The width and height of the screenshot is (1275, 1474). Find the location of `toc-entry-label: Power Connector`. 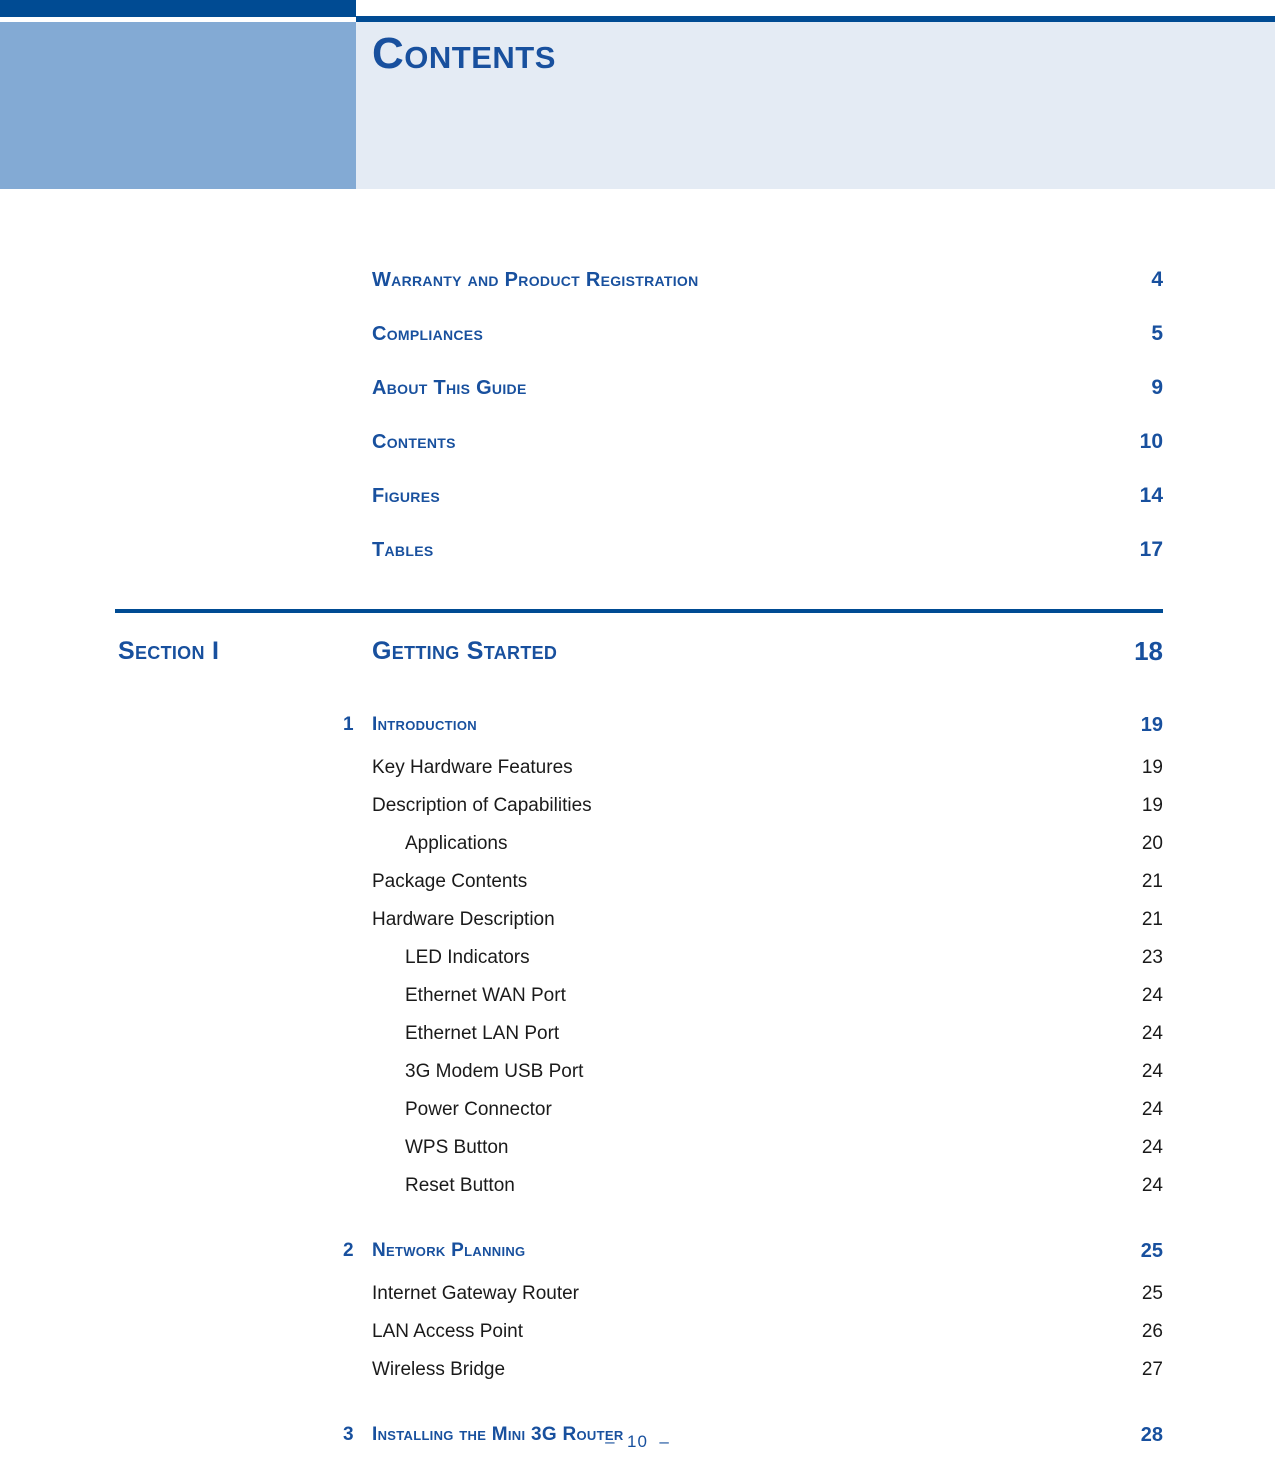

toc-entry-label: Power Connector is located at coordinates (478, 1109).